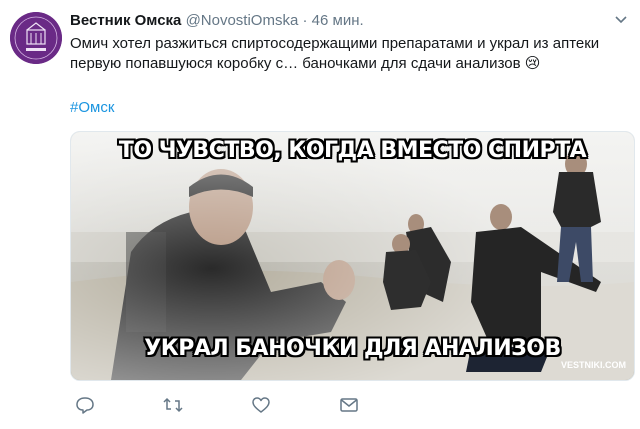  Describe the element at coordinates (242, 20) in the screenshot. I see `author-handle: @NovostiOmska` at that location.